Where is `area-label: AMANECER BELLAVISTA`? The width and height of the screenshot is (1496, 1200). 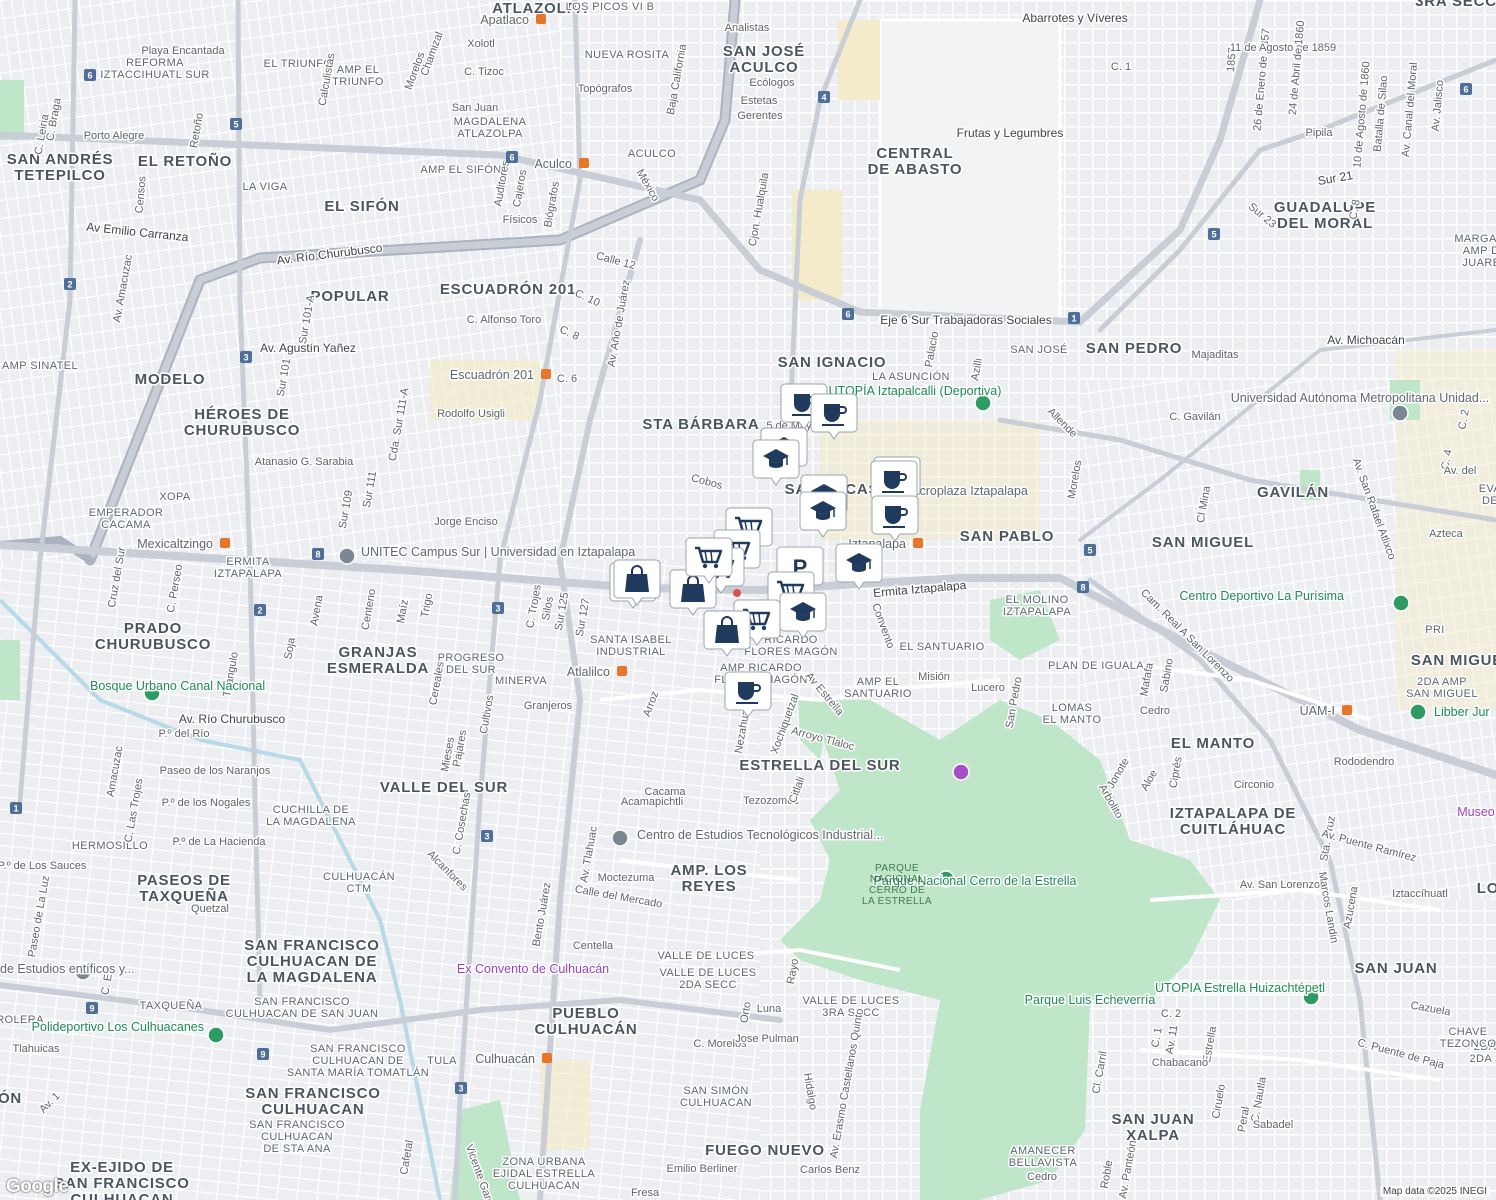
area-label: AMANECER BELLAVISTA is located at coordinates (1043, 1157).